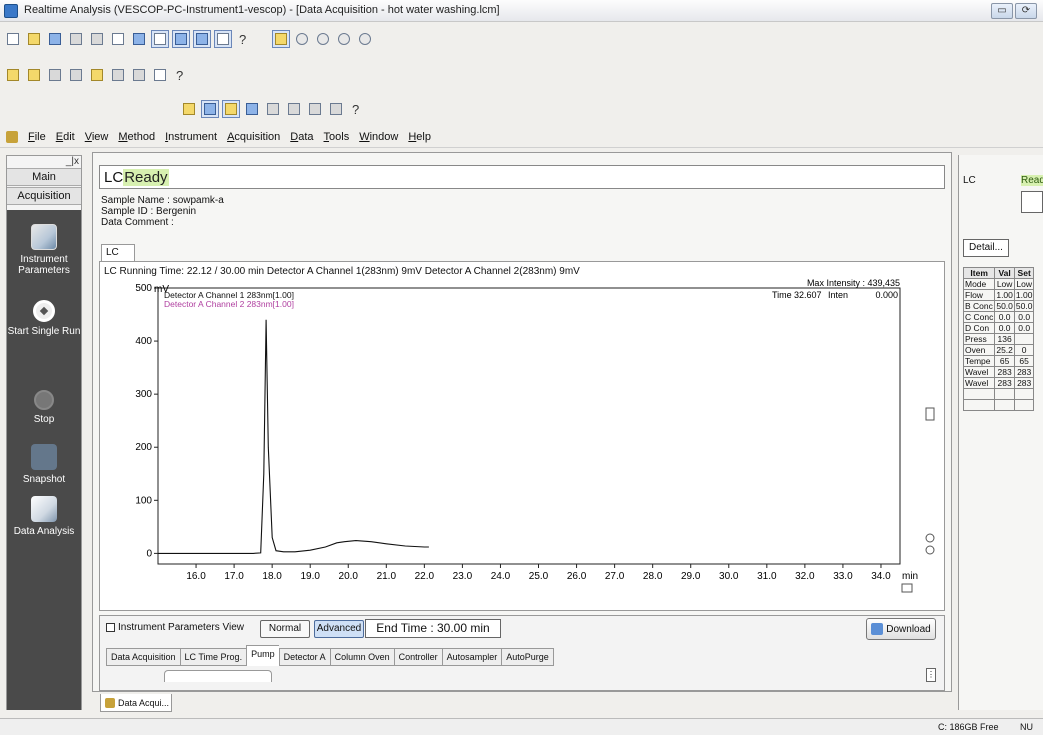 The width and height of the screenshot is (1043, 735). What do you see at coordinates (13, 75) in the screenshot?
I see `method-icon` at bounding box center [13, 75].